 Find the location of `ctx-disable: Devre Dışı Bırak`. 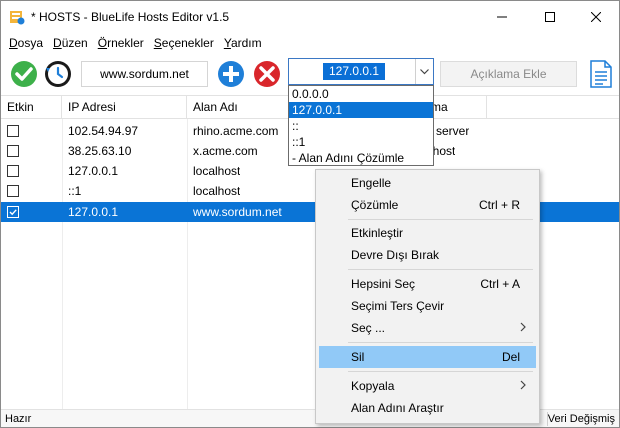

ctx-disable: Devre Dışı Bırak is located at coordinates (427, 255).